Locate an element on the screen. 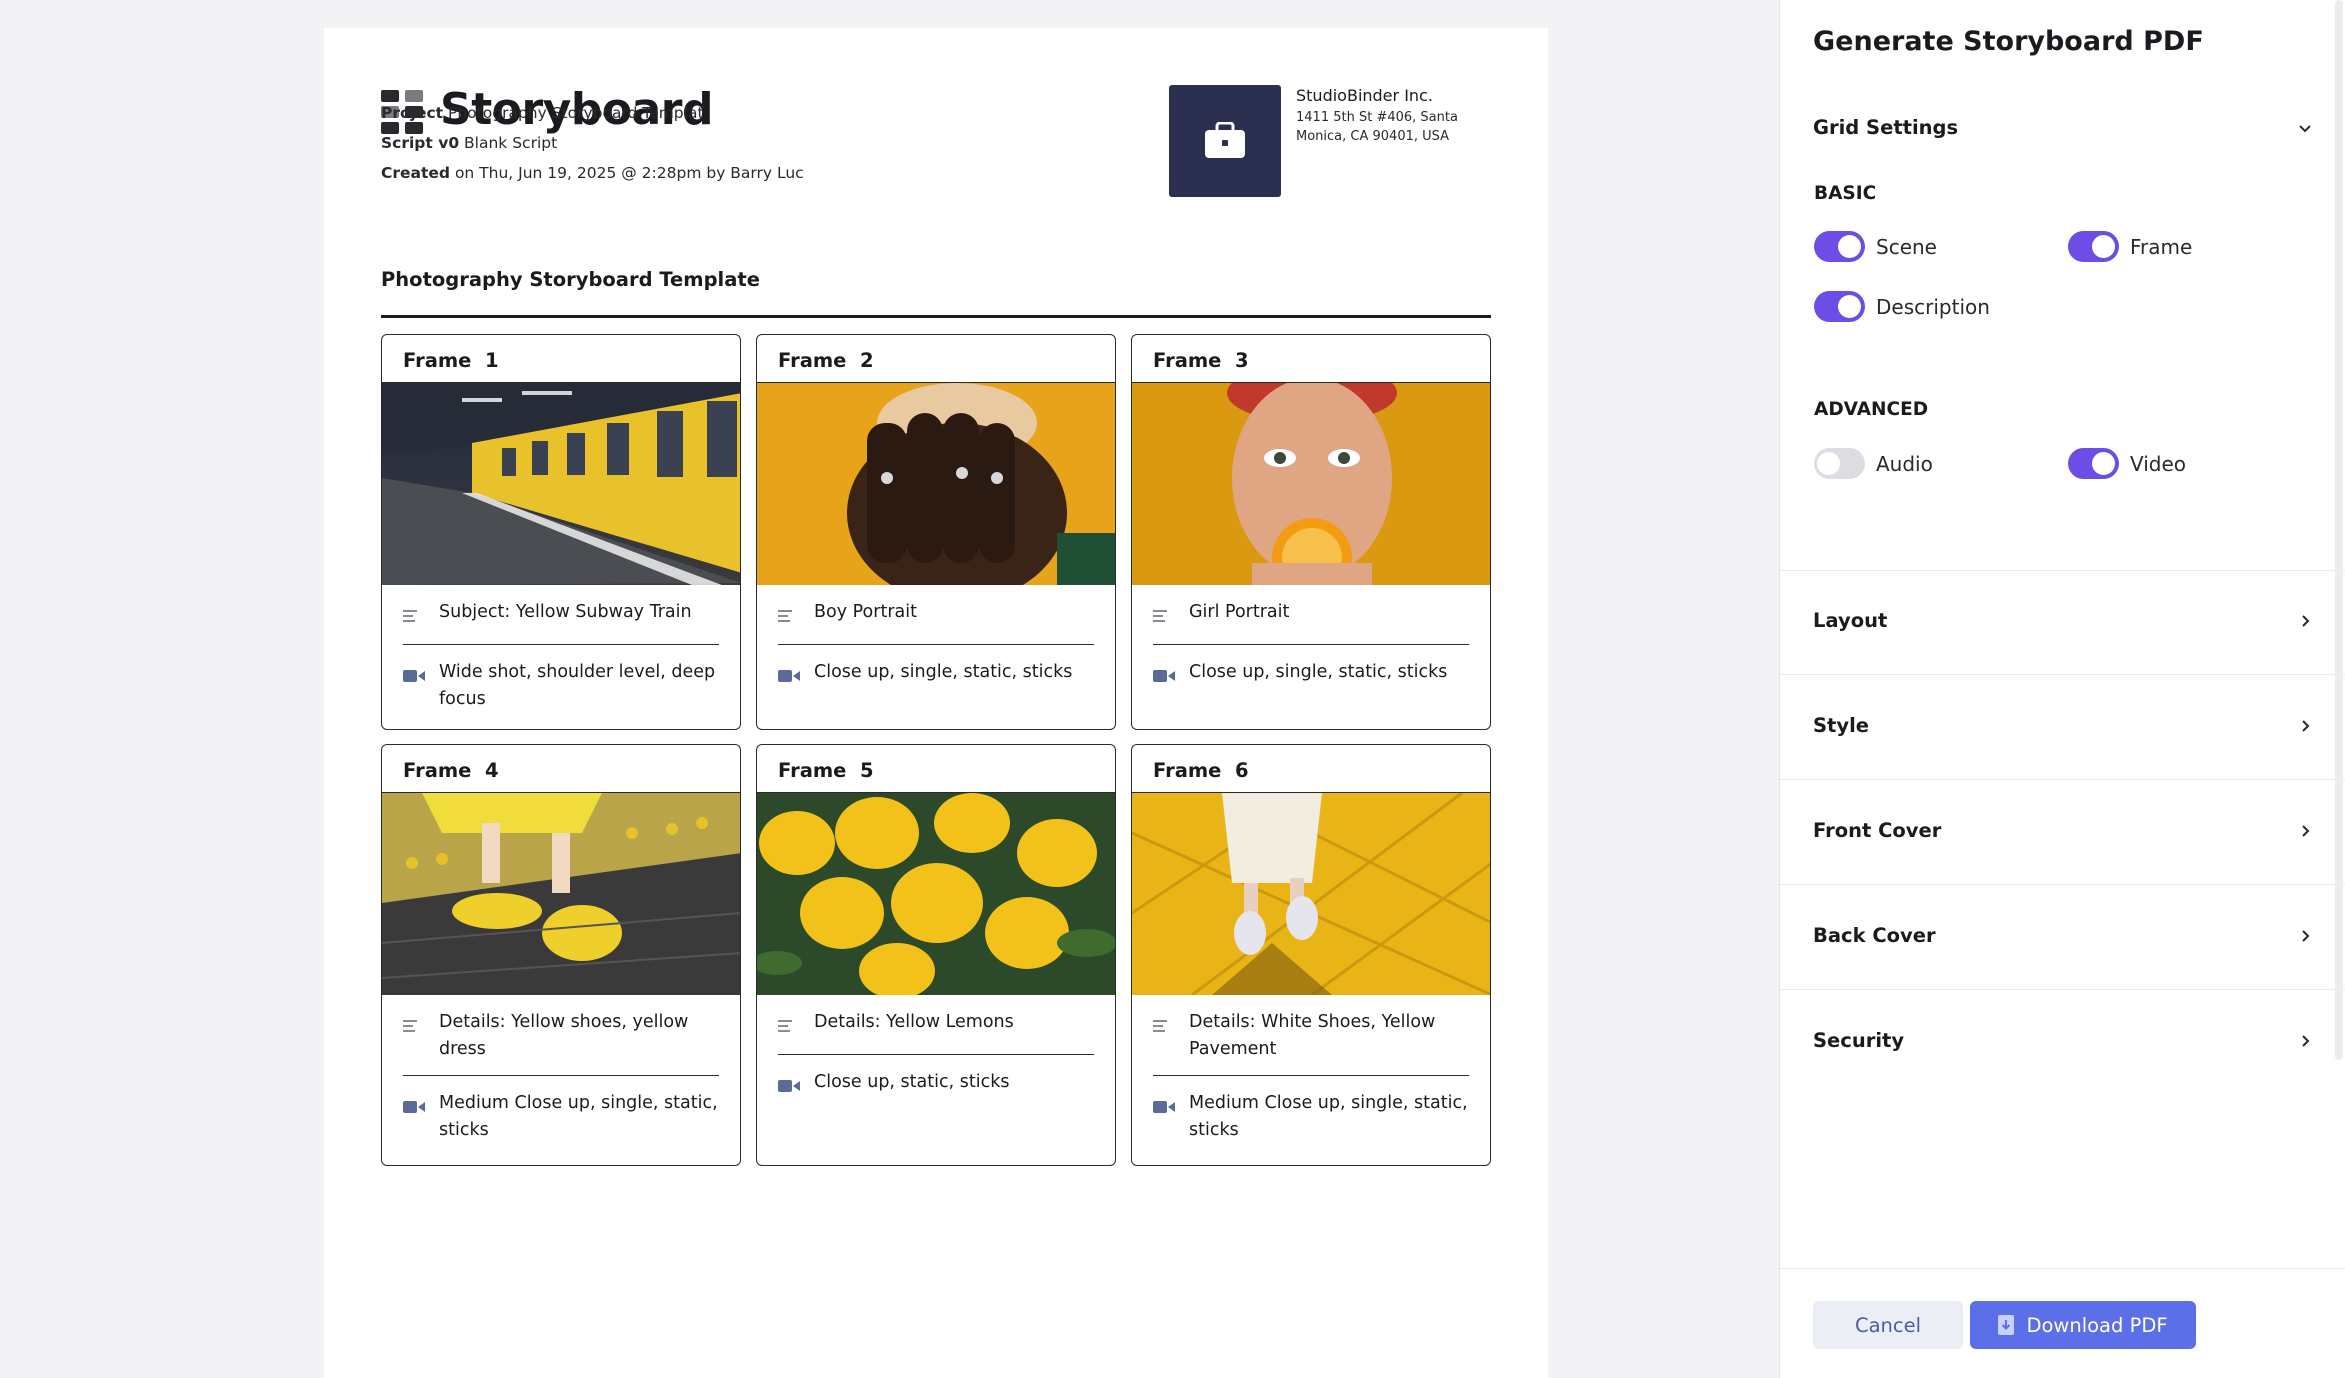  frame-camera-notes: Wide shot, shoulder level, deep focus is located at coordinates (561, 687).